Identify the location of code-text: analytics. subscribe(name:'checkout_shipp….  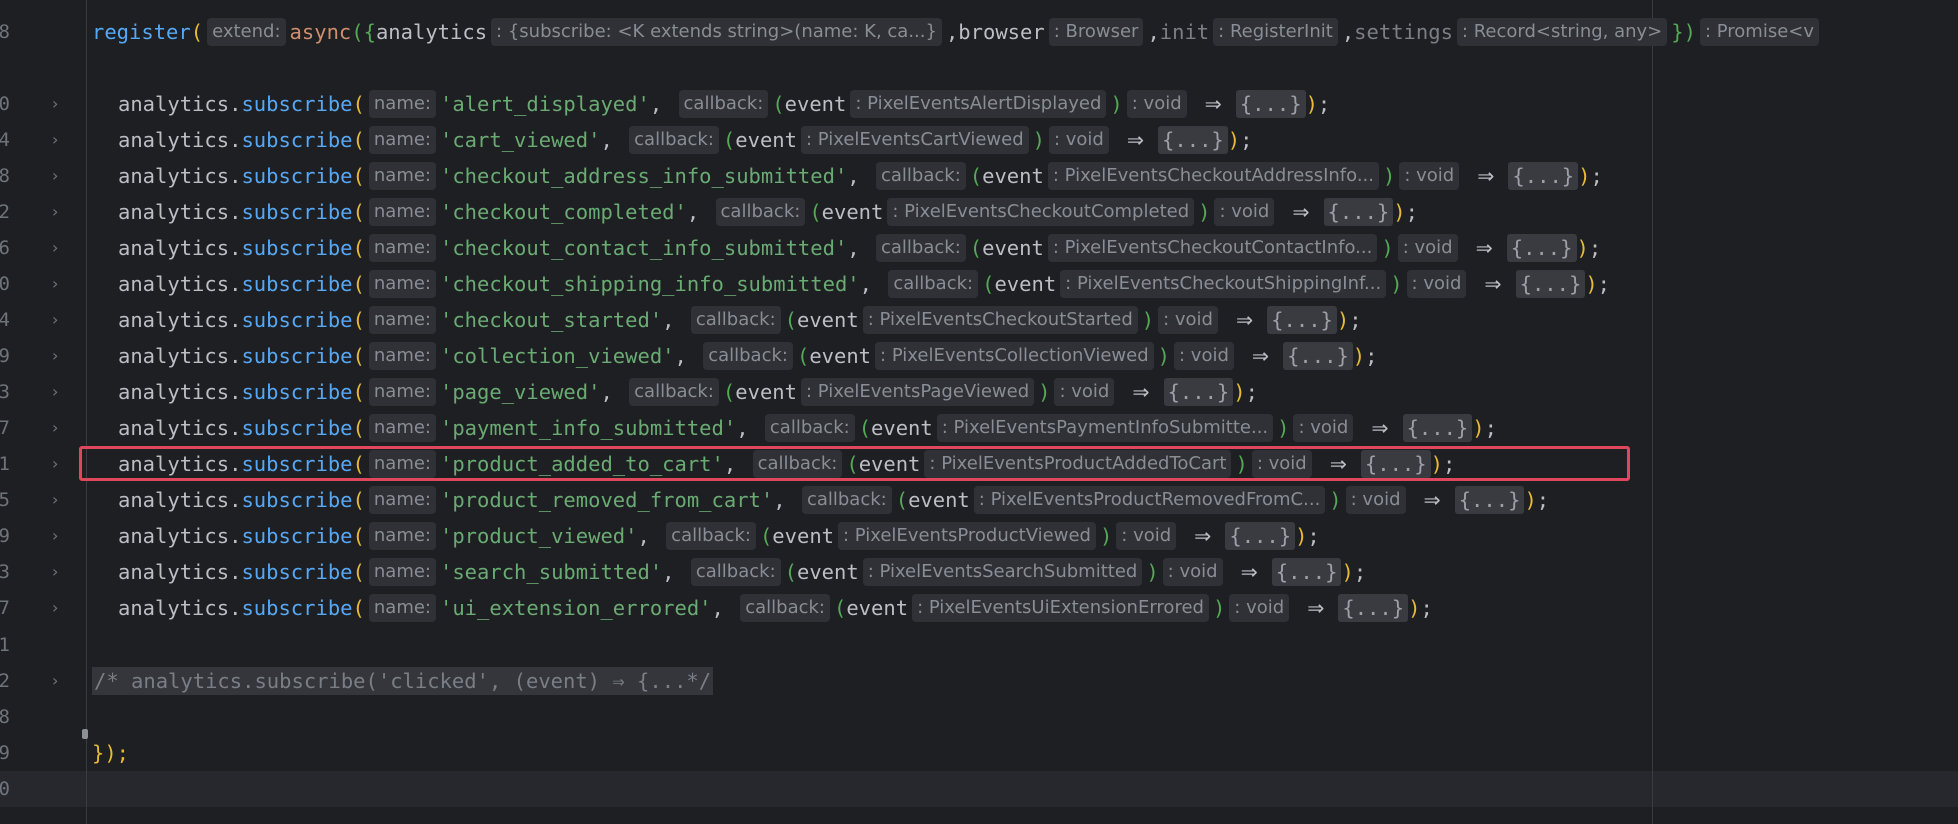
(864, 284).